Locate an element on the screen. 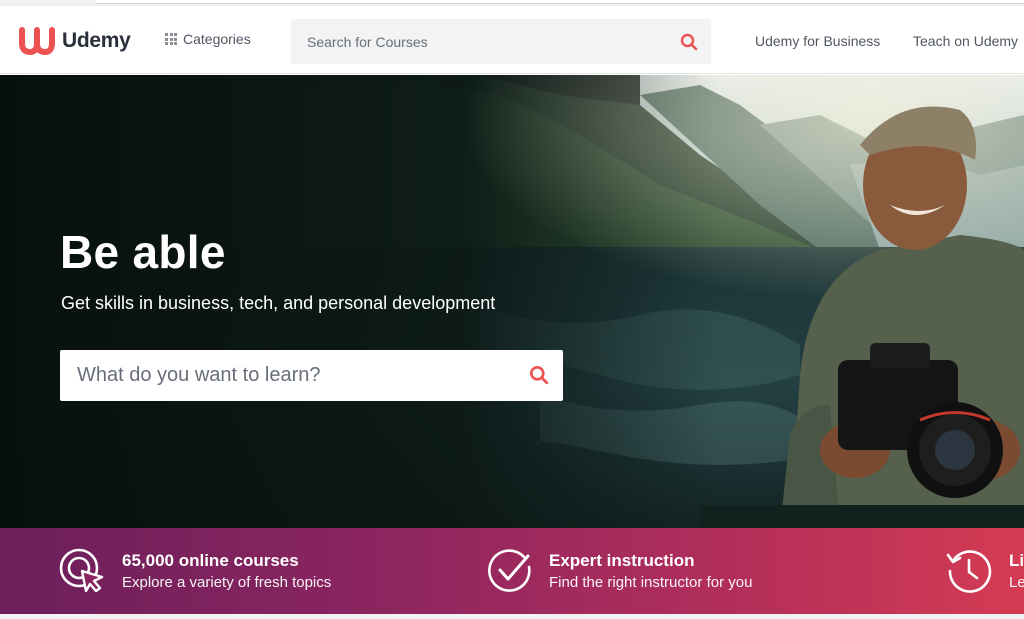  udemy-logo-icon is located at coordinates (37, 41).